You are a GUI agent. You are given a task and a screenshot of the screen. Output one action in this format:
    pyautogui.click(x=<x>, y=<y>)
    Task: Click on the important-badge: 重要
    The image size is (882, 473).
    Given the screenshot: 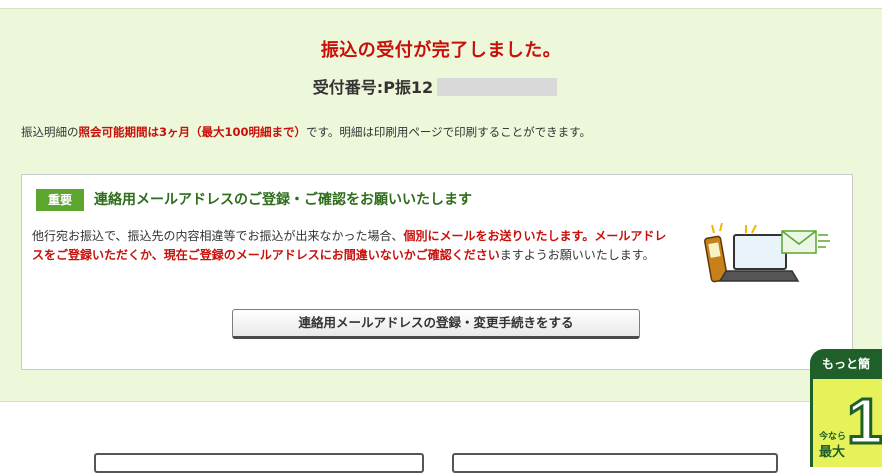 What is the action you would take?
    pyautogui.click(x=60, y=200)
    